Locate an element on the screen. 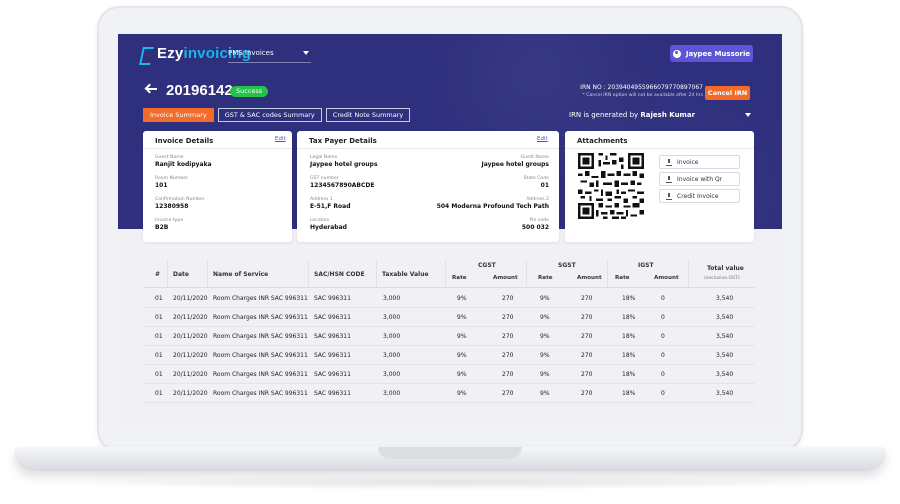 The width and height of the screenshot is (900, 504). th-service: Name of Service is located at coordinates (241, 274).